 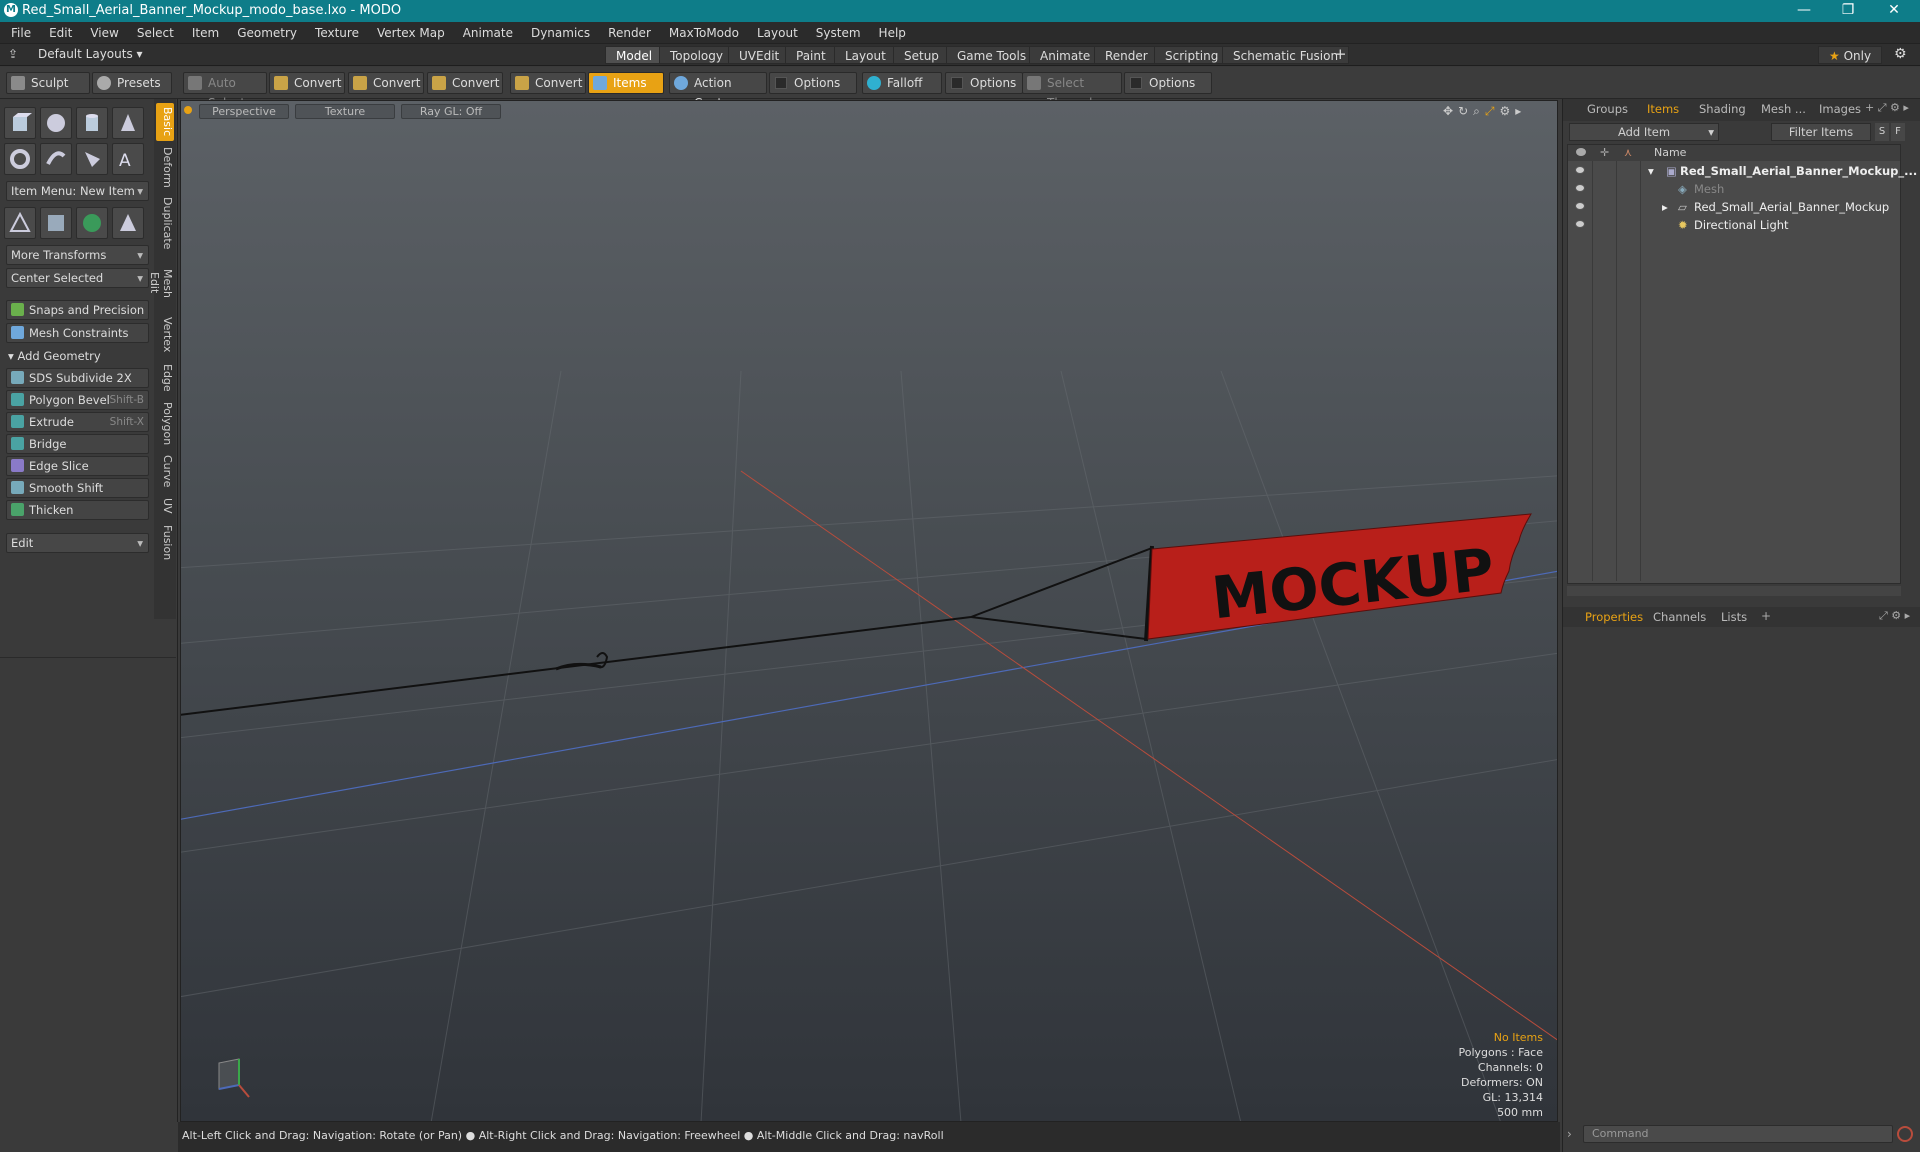 What do you see at coordinates (155, 33) in the screenshot?
I see `menu-select: Select` at bounding box center [155, 33].